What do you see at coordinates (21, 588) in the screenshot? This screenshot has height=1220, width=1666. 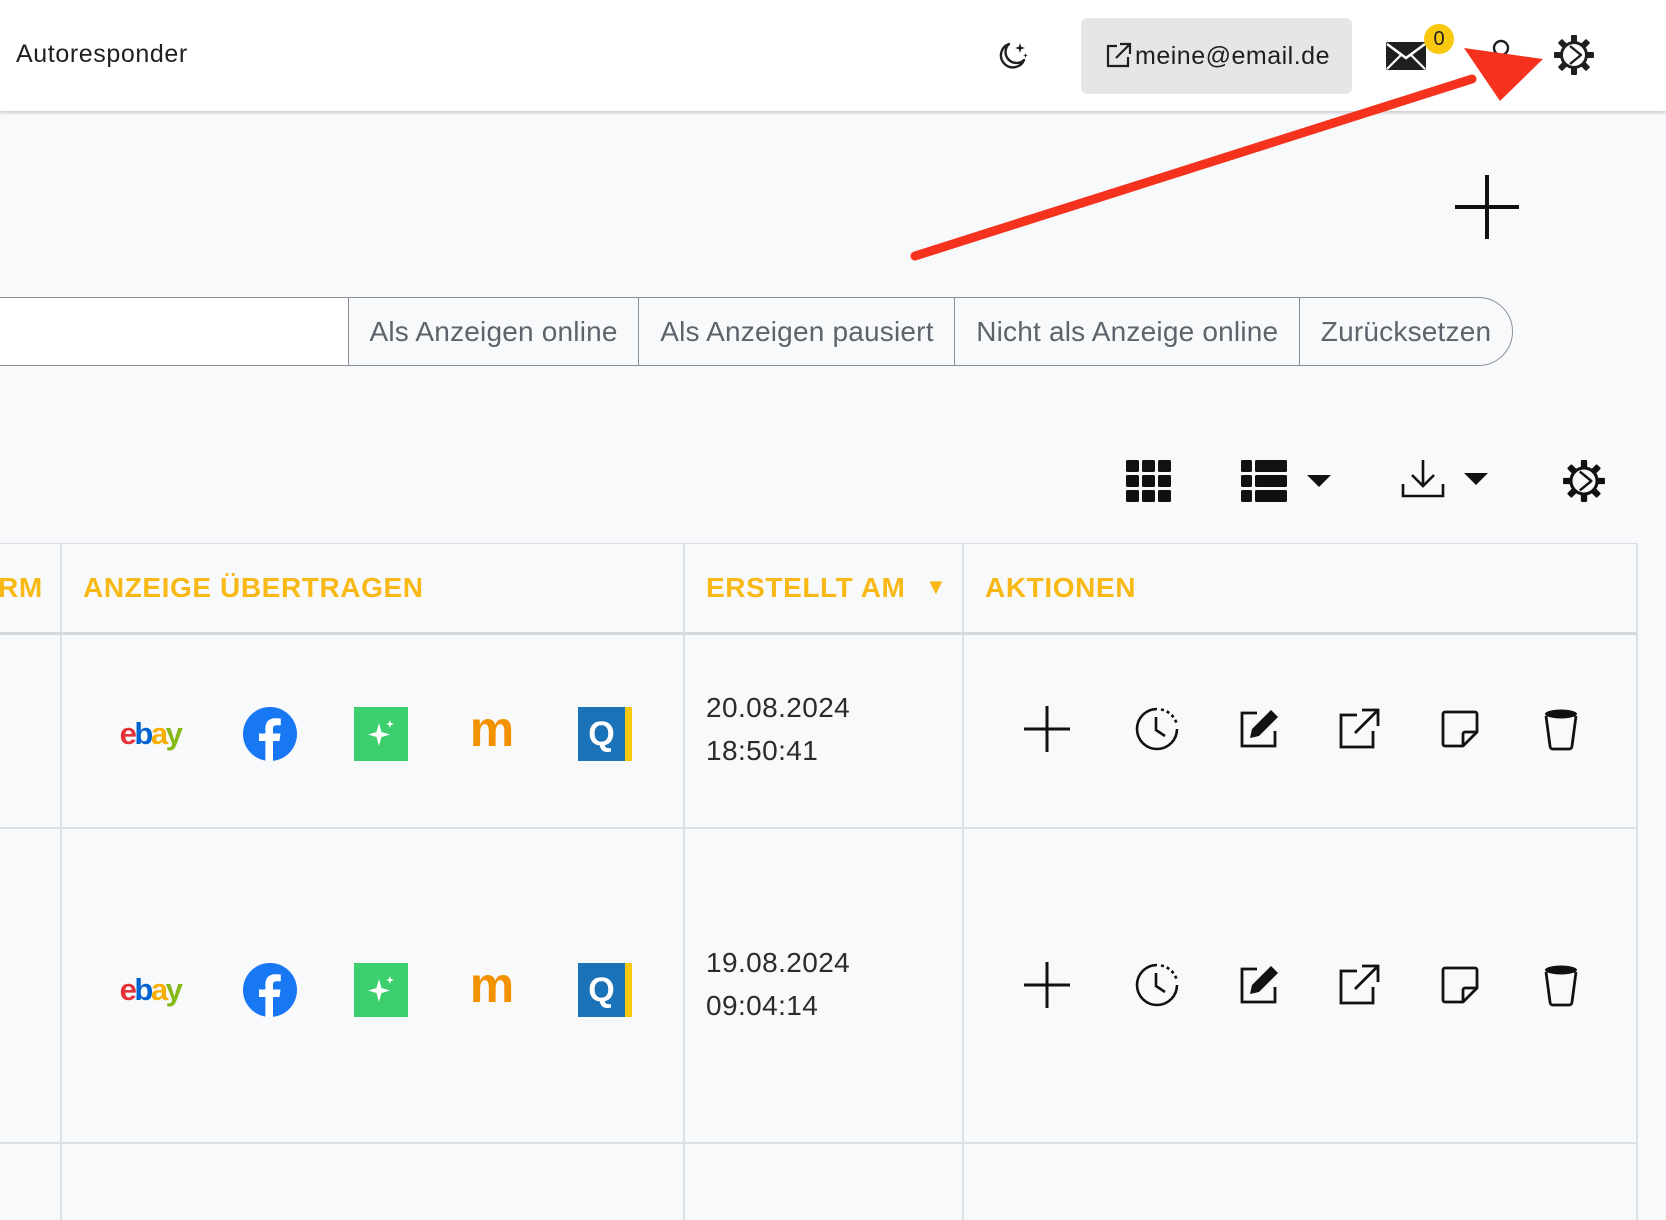 I see `platform-column-header: RM` at bounding box center [21, 588].